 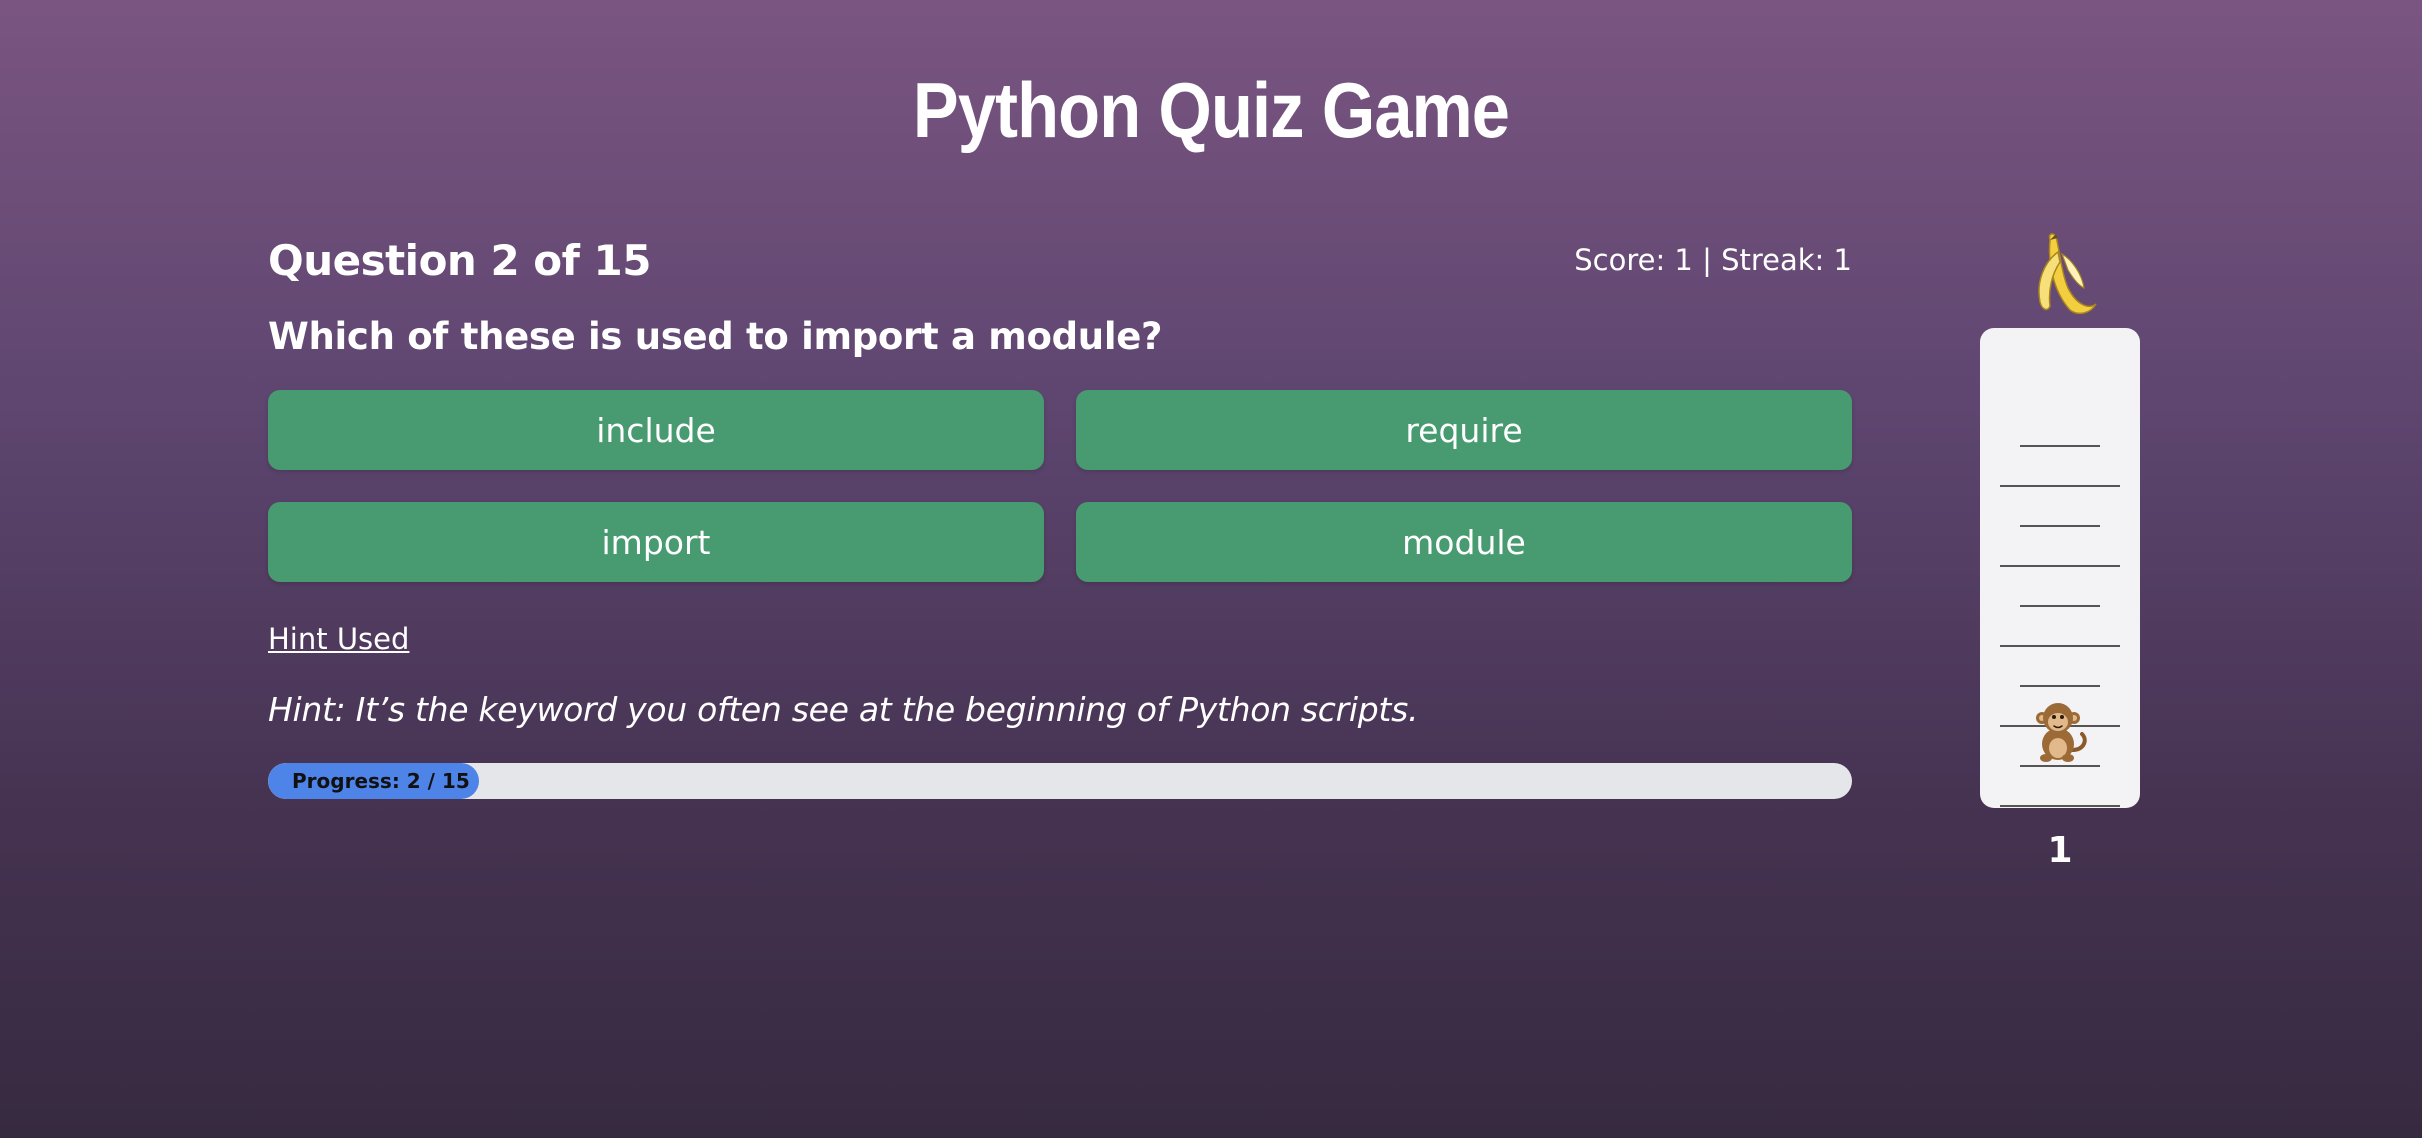 I want to click on progress-label: Progress: 2 / 15, so click(x=381, y=781).